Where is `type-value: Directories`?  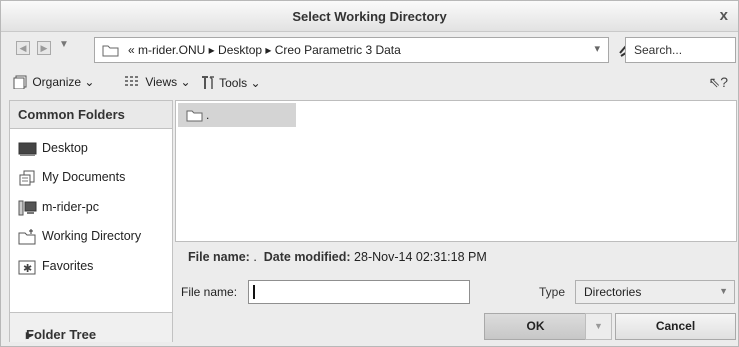
type-value: Directories is located at coordinates (613, 292).